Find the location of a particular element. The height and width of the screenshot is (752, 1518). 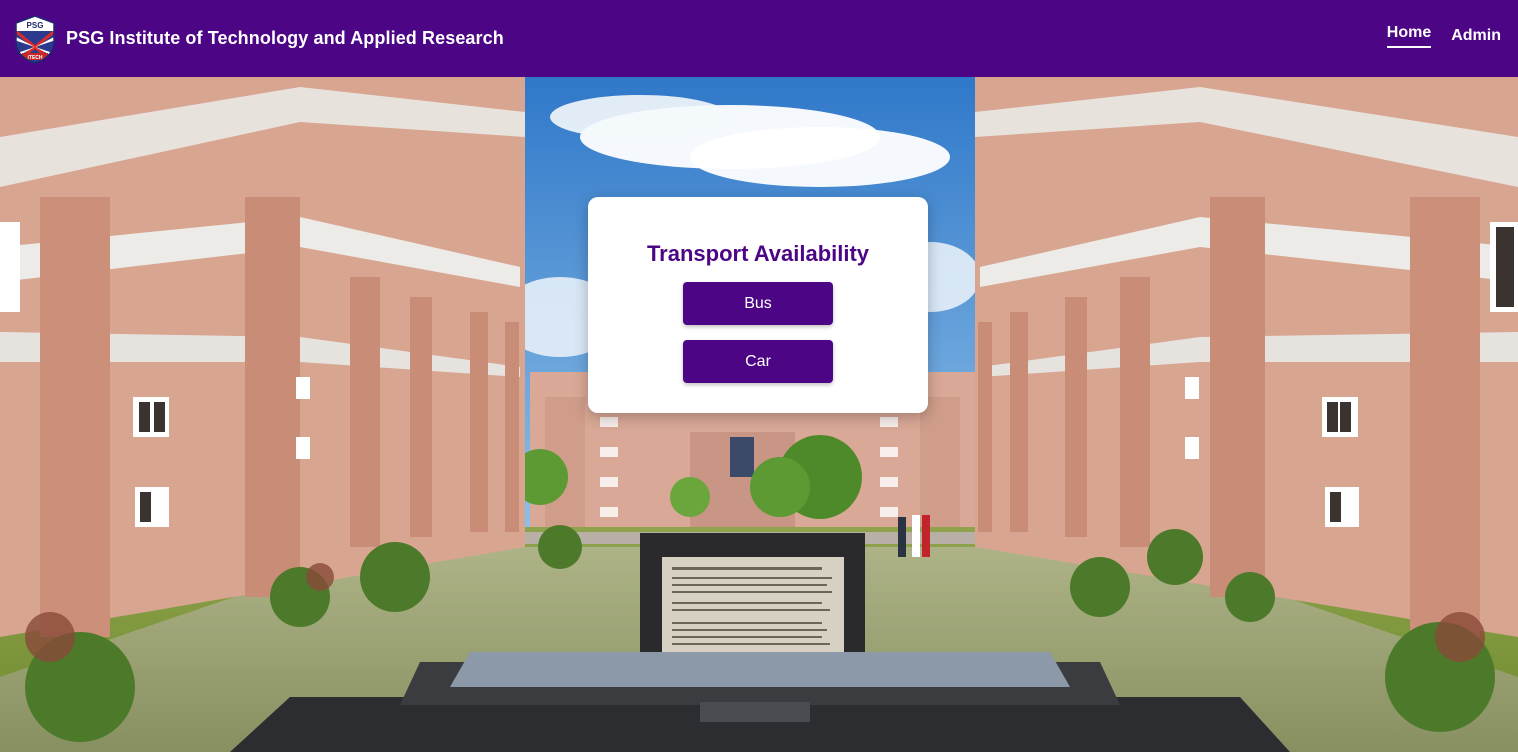

car-button: Car is located at coordinates (758, 361).